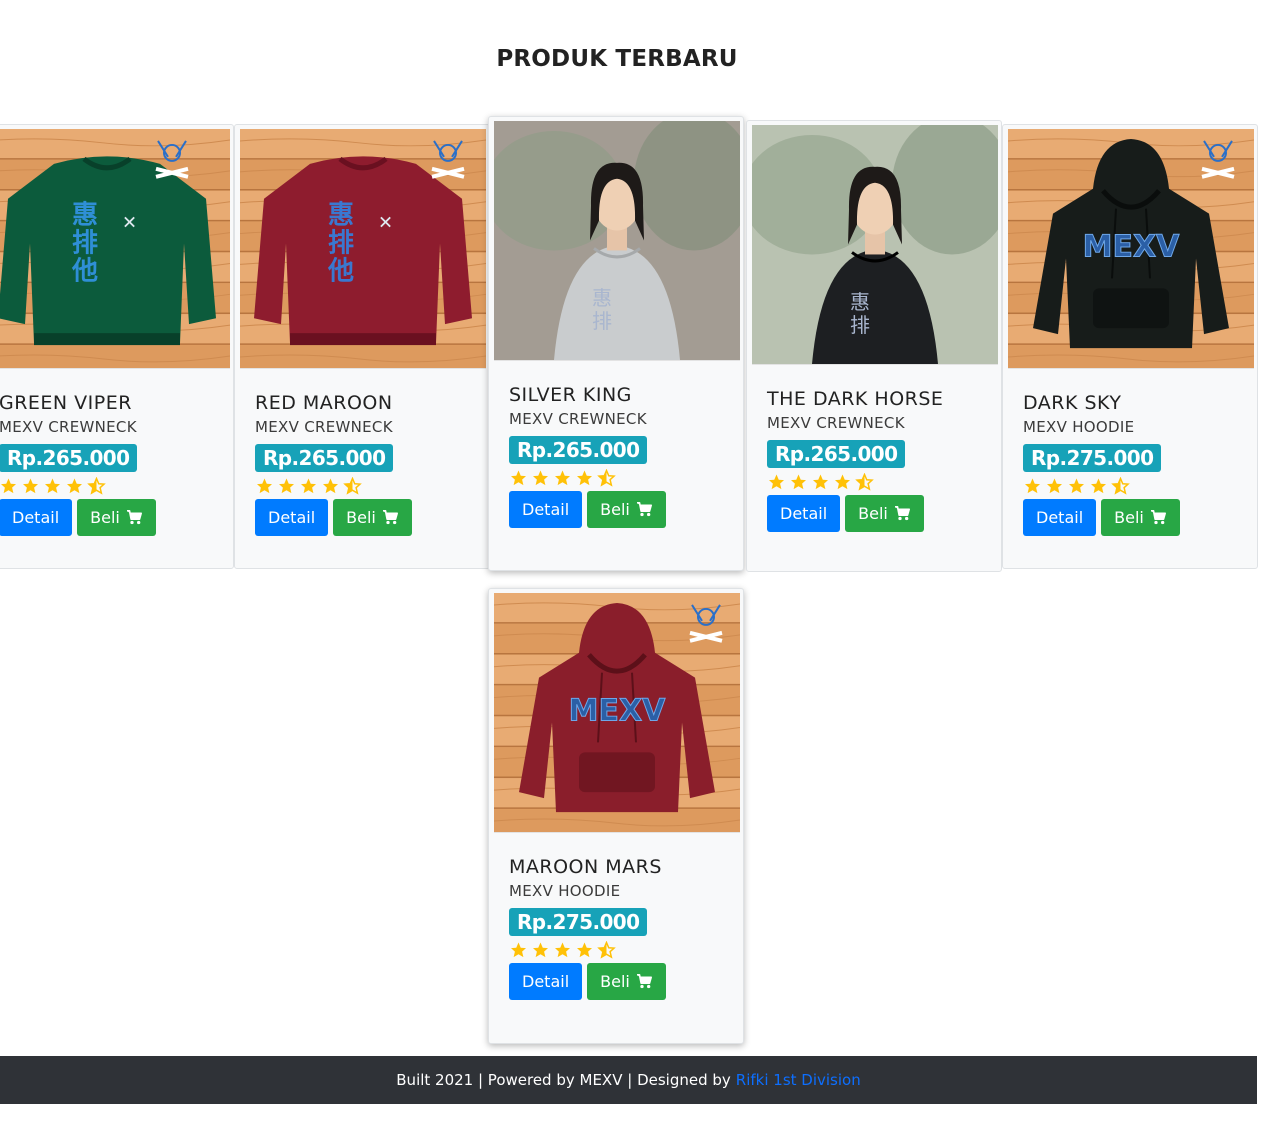  Describe the element at coordinates (66, 403) in the screenshot. I see `product-name: GREEN VIPER` at that location.